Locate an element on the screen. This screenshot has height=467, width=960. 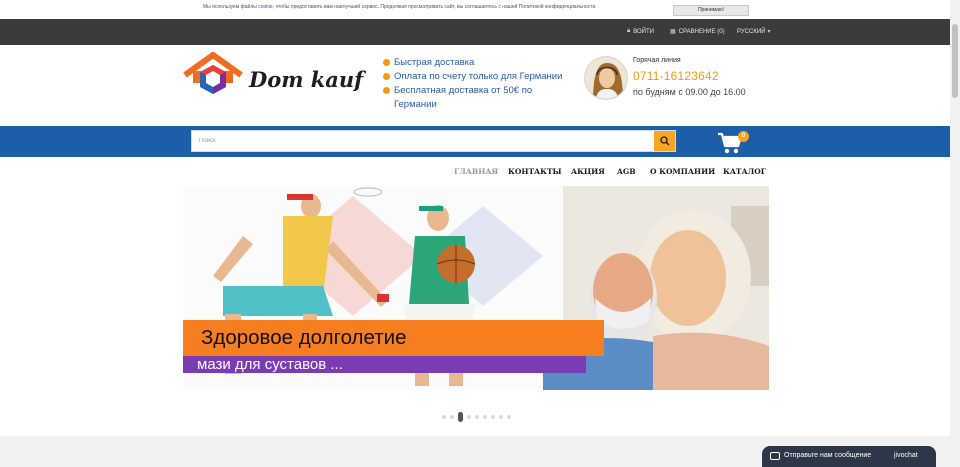
search-input is located at coordinates (423, 141).